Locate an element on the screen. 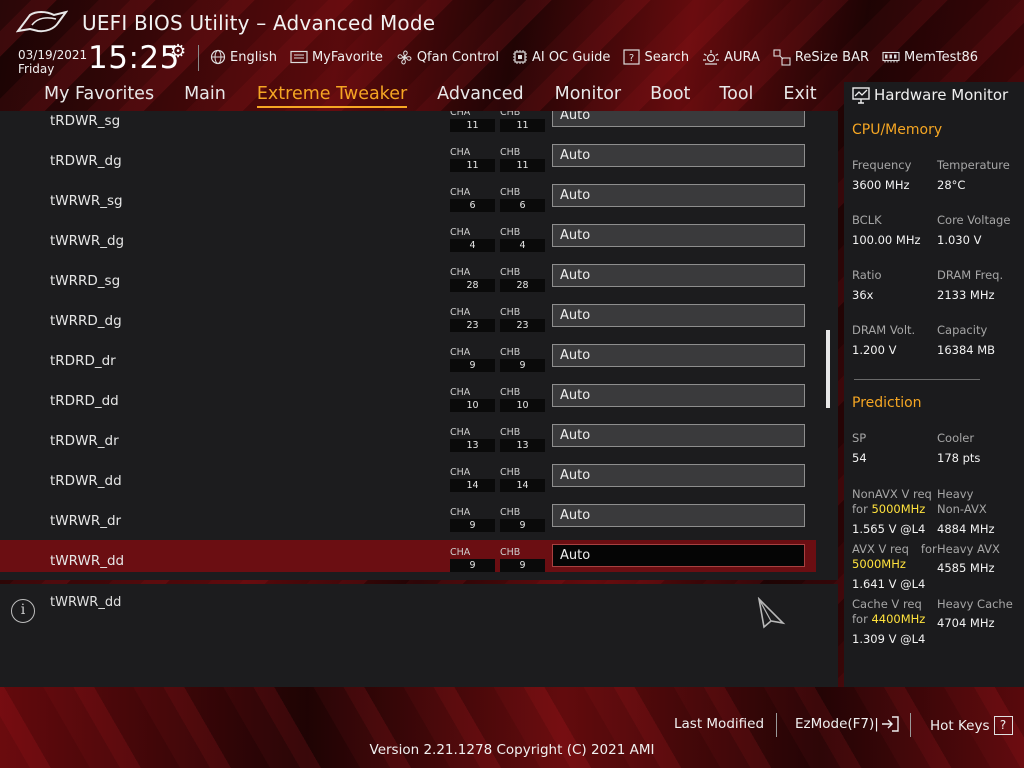 Image resolution: width=1024 pixels, height=768 pixels. chb-readout: CHB 6 is located at coordinates (522, 199).